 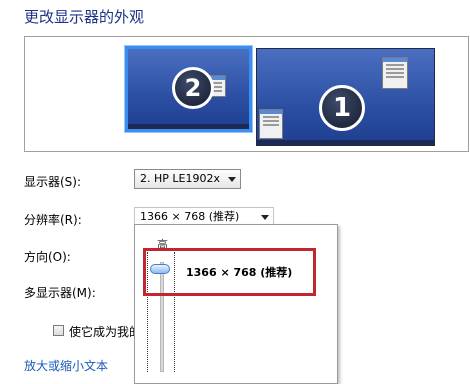 I want to click on red-highlight-box, so click(x=229, y=272).